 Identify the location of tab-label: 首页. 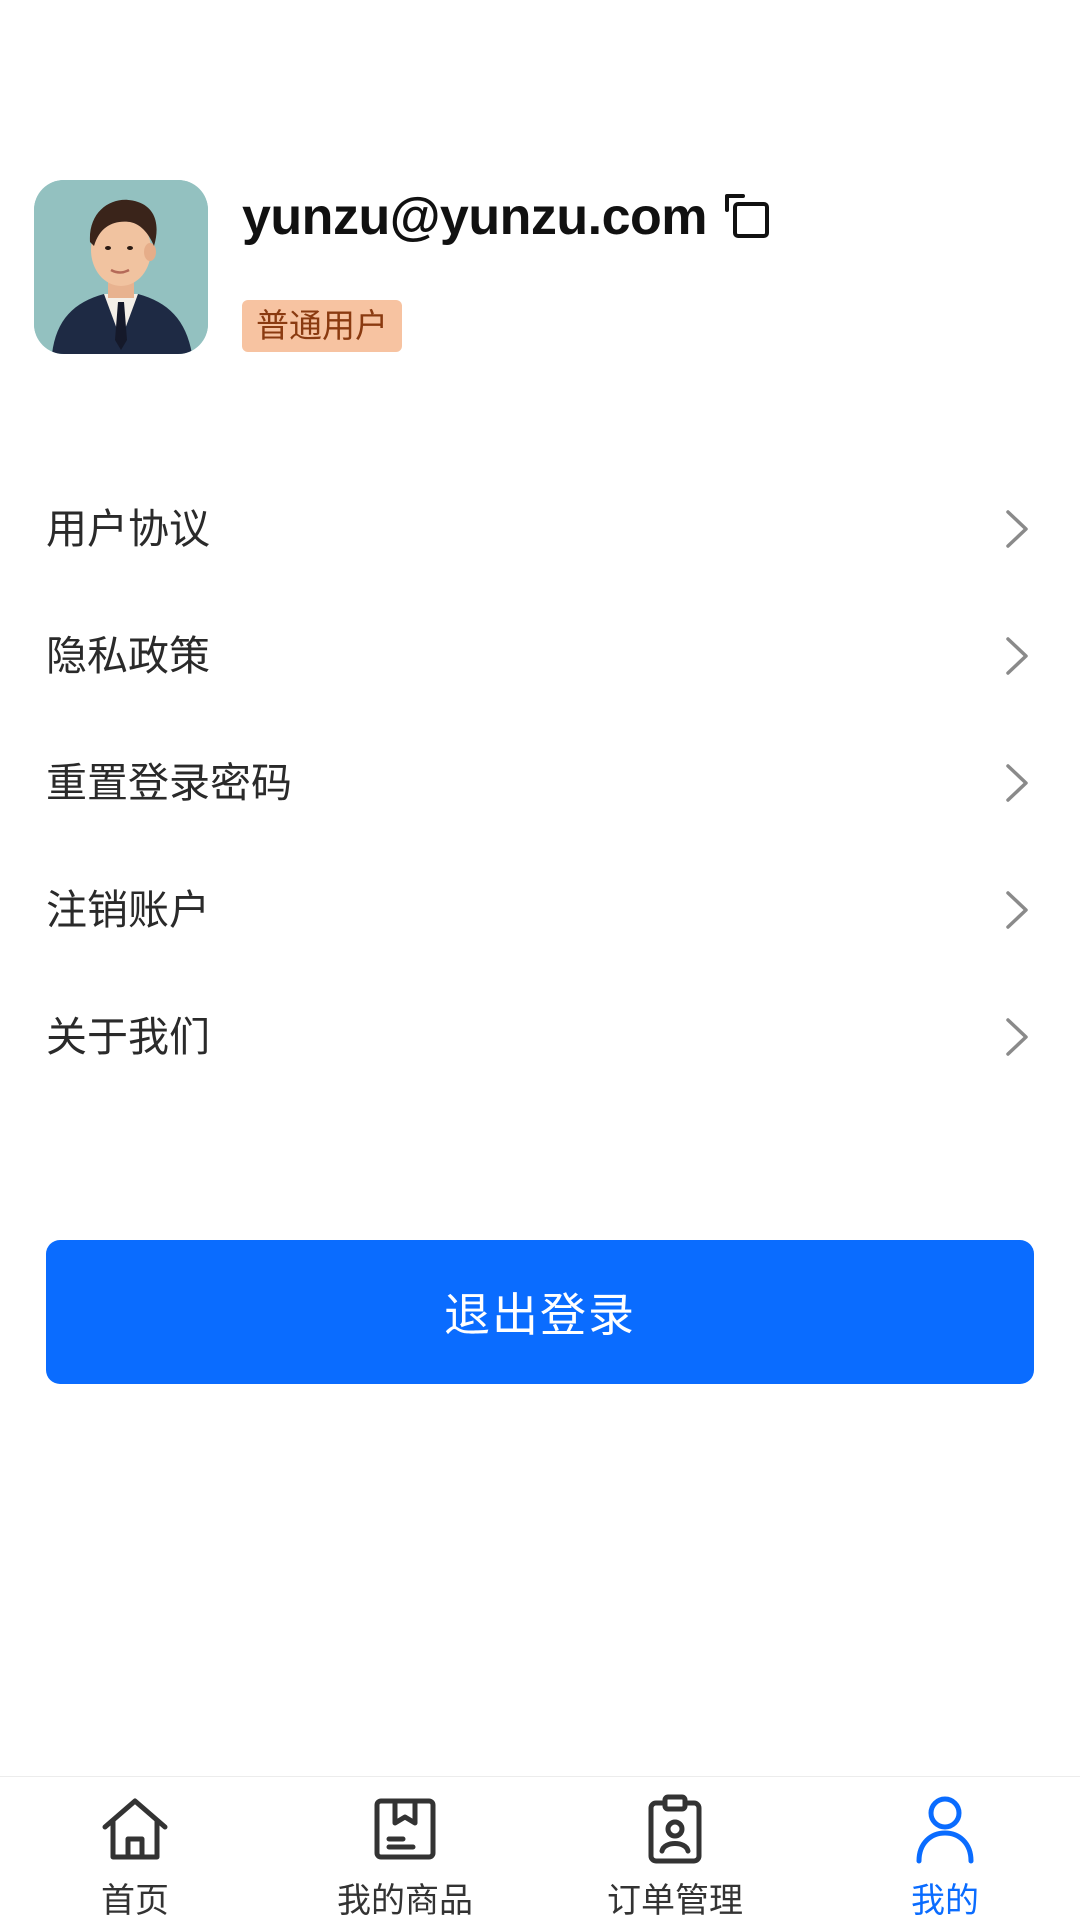
(135, 1900).